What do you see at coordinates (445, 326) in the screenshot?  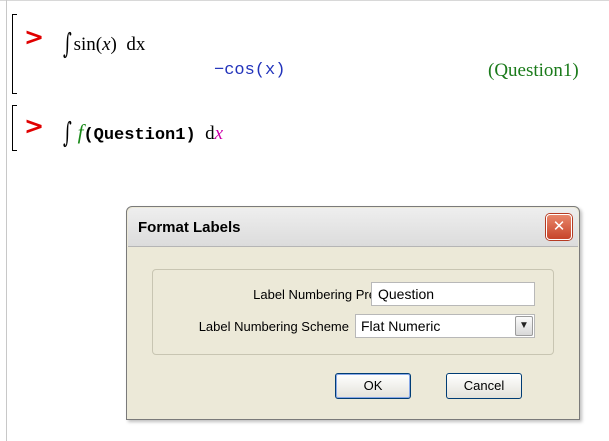 I see `scheme-select: Flat Numeric ▼` at bounding box center [445, 326].